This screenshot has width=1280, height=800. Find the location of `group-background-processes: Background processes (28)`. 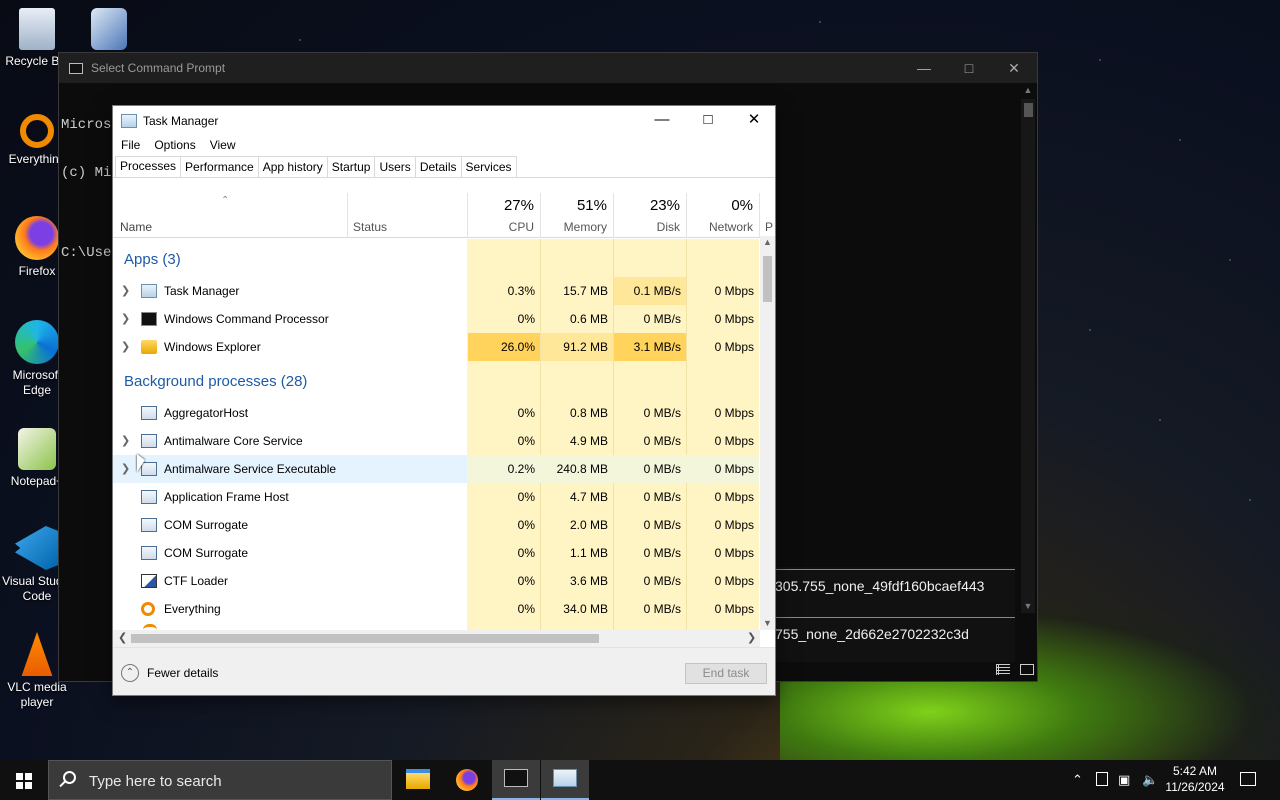

group-background-processes: Background processes (28) is located at coordinates (215, 381).